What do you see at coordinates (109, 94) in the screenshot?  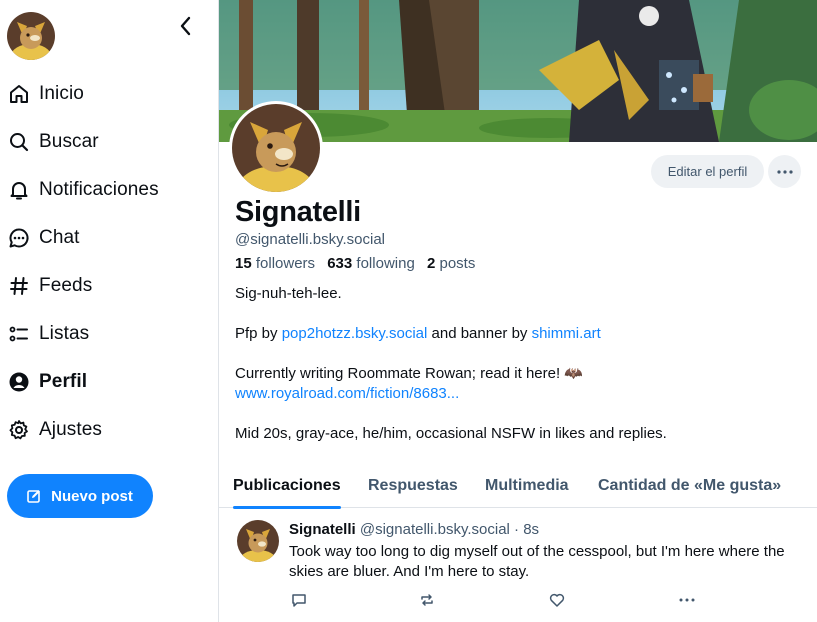 I see `nav-item-inicio: Inicio` at bounding box center [109, 94].